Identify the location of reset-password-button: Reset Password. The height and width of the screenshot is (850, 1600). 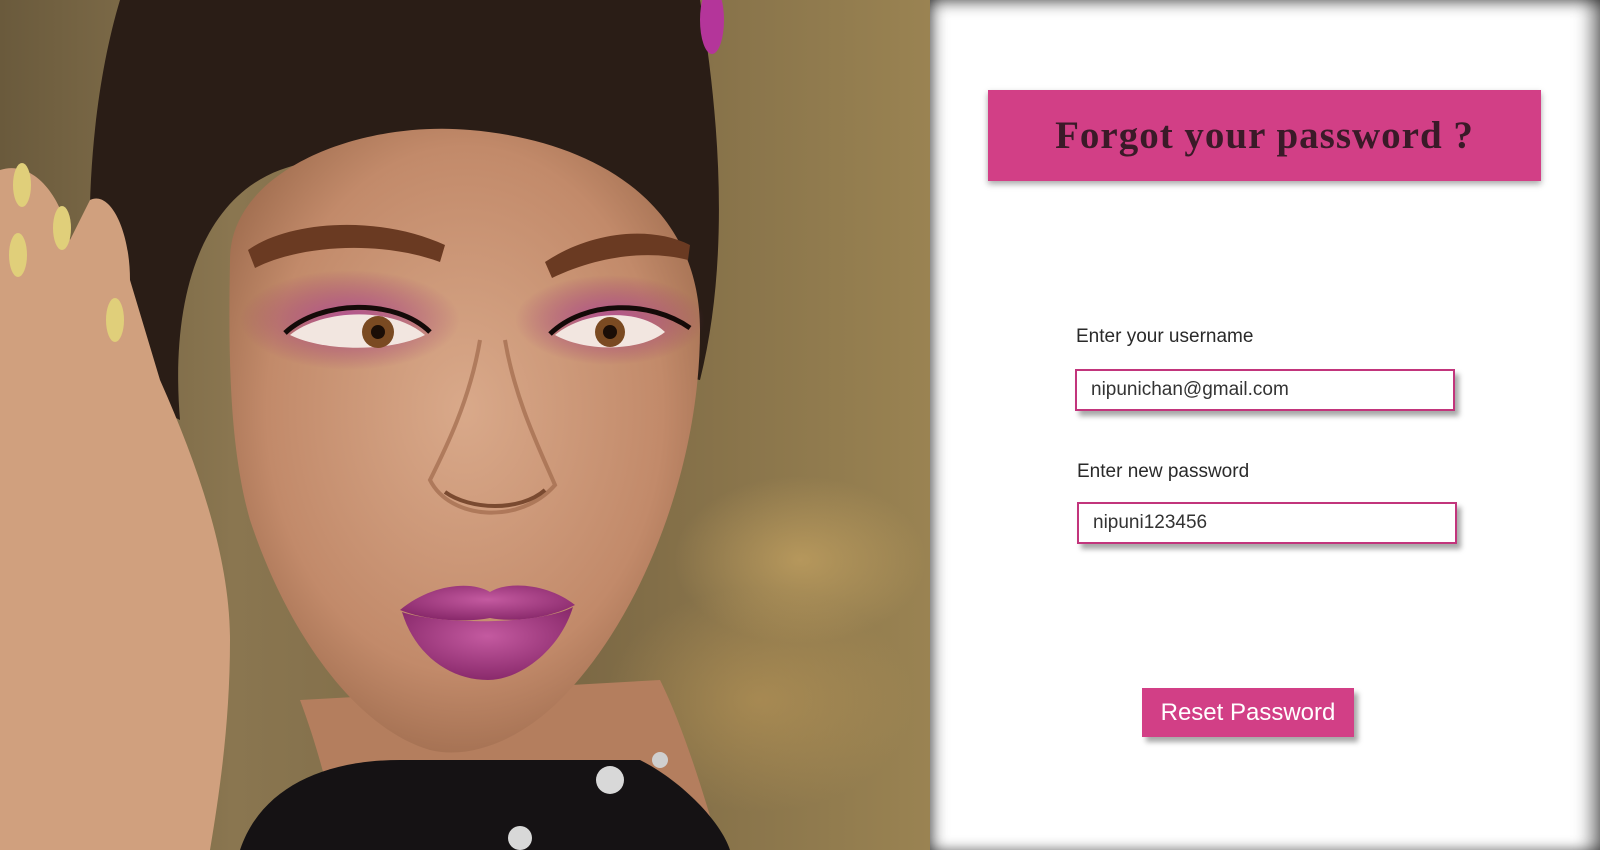
(1248, 712).